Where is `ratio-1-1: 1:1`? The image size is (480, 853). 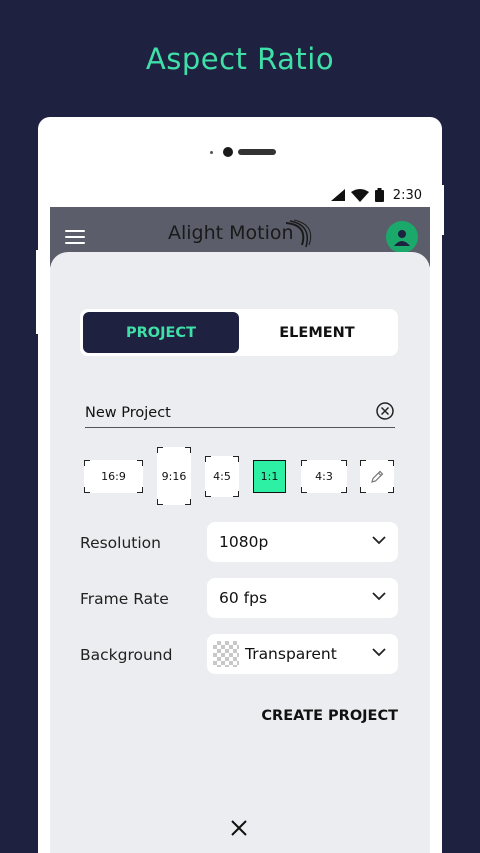
ratio-1-1: 1:1 is located at coordinates (269, 476).